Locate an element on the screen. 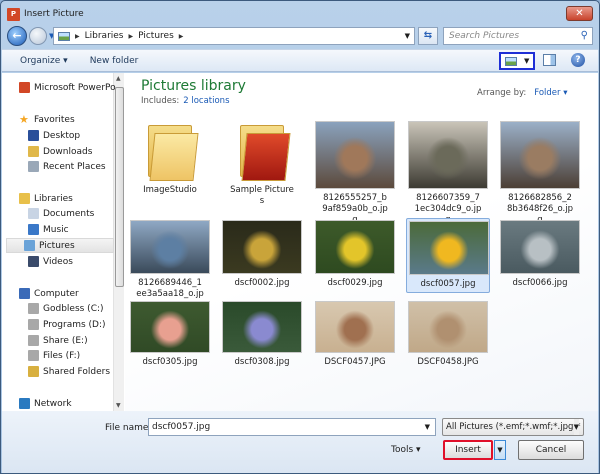 The image size is (600, 474). library-title: Pictures library is located at coordinates (193, 86).